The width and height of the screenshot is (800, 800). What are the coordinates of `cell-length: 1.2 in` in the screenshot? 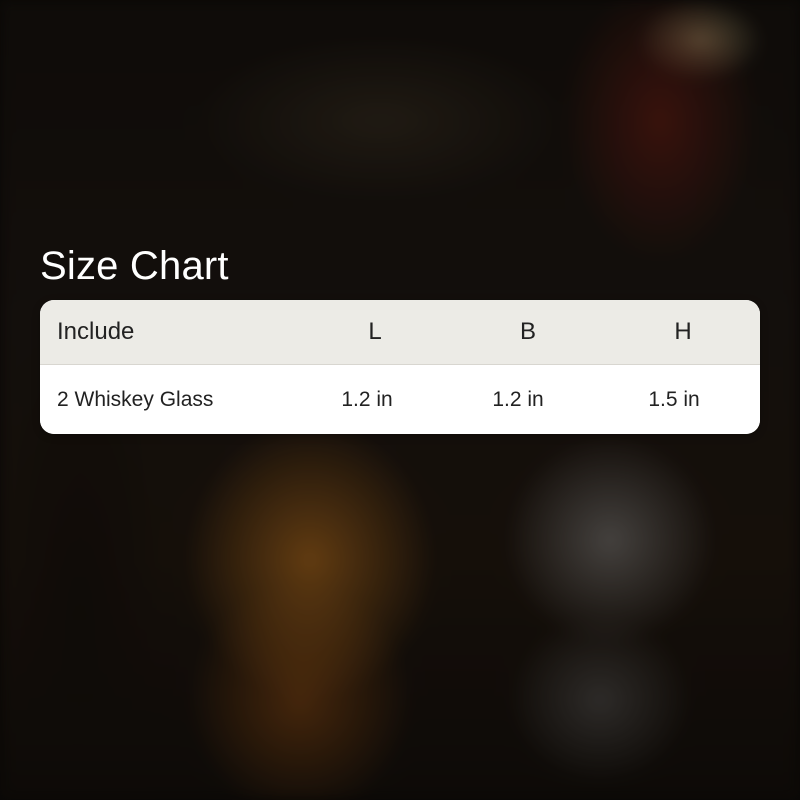 It's located at (367, 399).